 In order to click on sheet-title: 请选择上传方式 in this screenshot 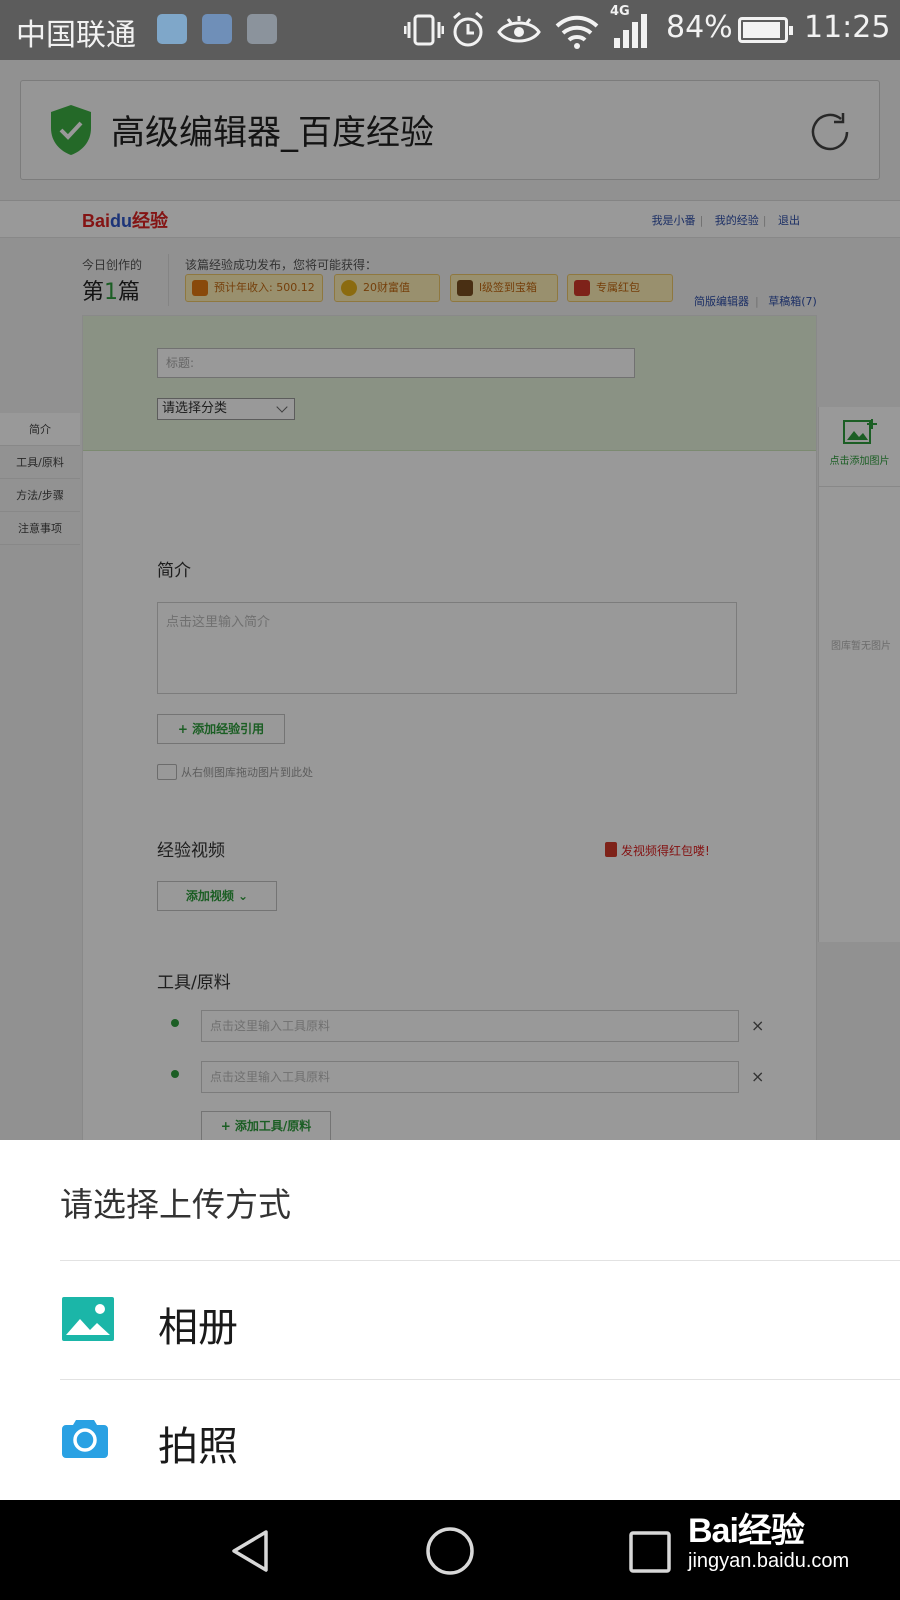, I will do `click(175, 1204)`.